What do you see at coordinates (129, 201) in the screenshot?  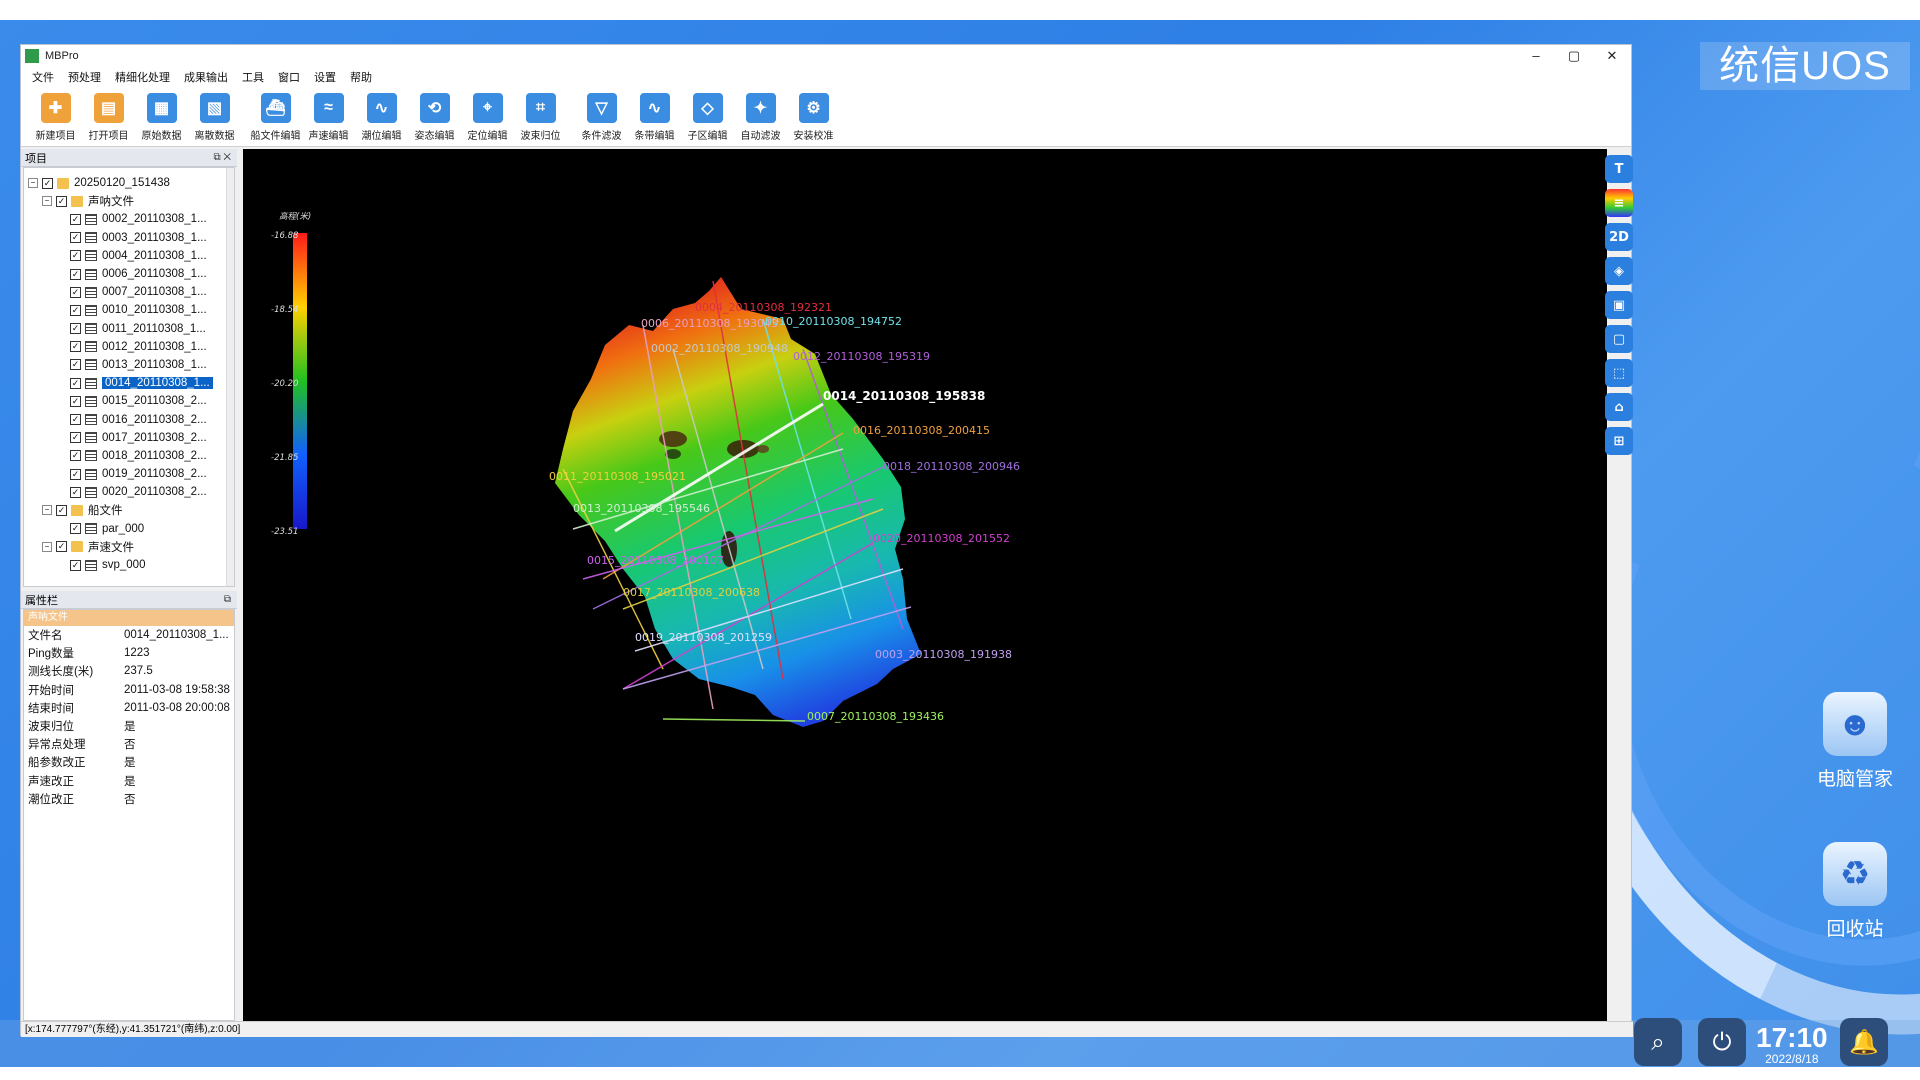 I see `tree-folder-sonar: − ✓ 声呐文件` at bounding box center [129, 201].